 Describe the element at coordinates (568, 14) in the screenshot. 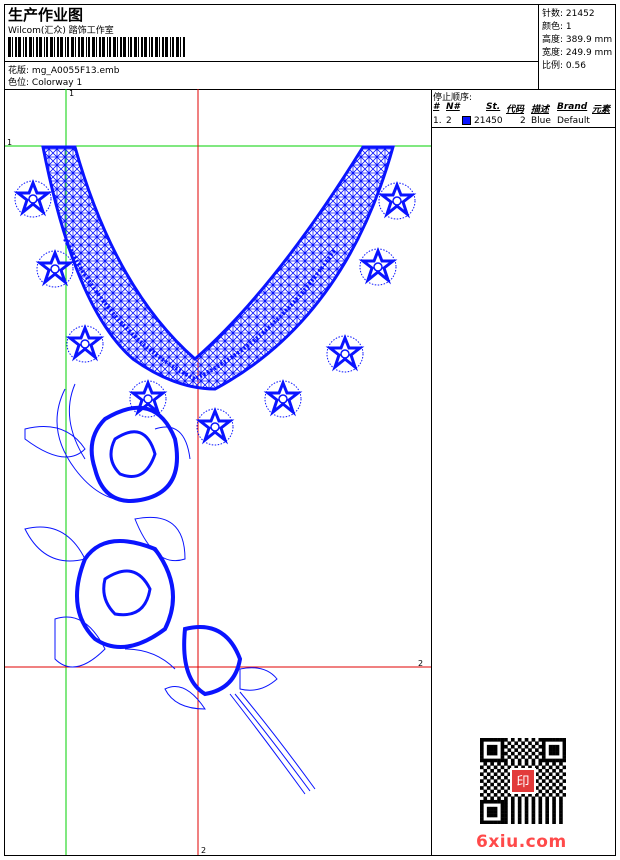

I see `stat-stitches: 针数: 21452` at that location.